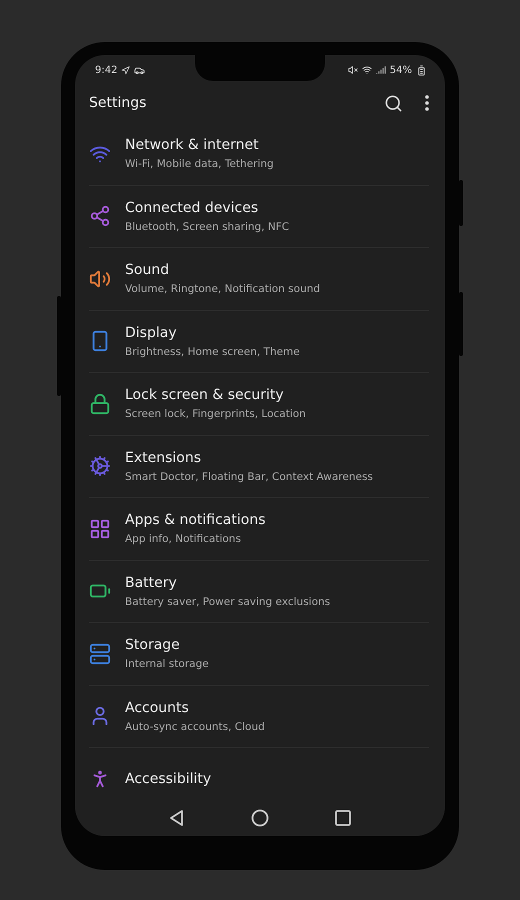 This screenshot has width=520, height=900. Describe the element at coordinates (401, 70) in the screenshot. I see `battery-percent: 54%` at that location.